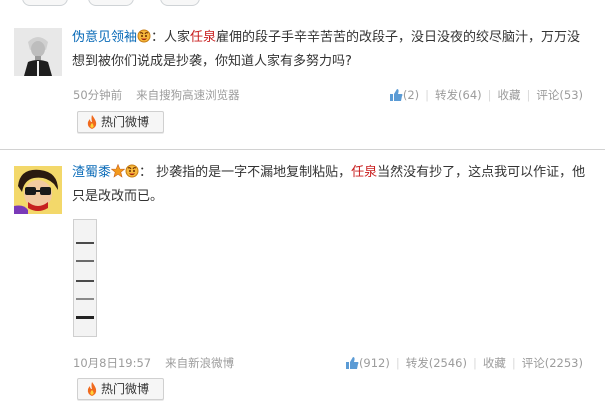  I want to click on post-source: 来自搜狗高速浏览器, so click(188, 95).